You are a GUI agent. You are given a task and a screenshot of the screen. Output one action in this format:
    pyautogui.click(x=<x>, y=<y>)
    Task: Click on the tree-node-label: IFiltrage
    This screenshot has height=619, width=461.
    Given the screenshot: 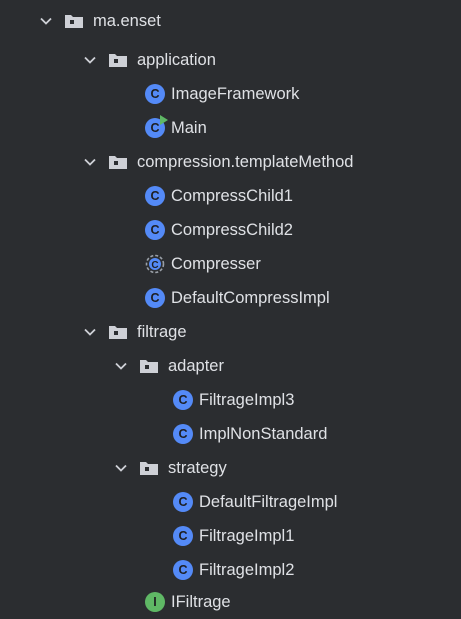 What is the action you would take?
    pyautogui.click(x=201, y=602)
    